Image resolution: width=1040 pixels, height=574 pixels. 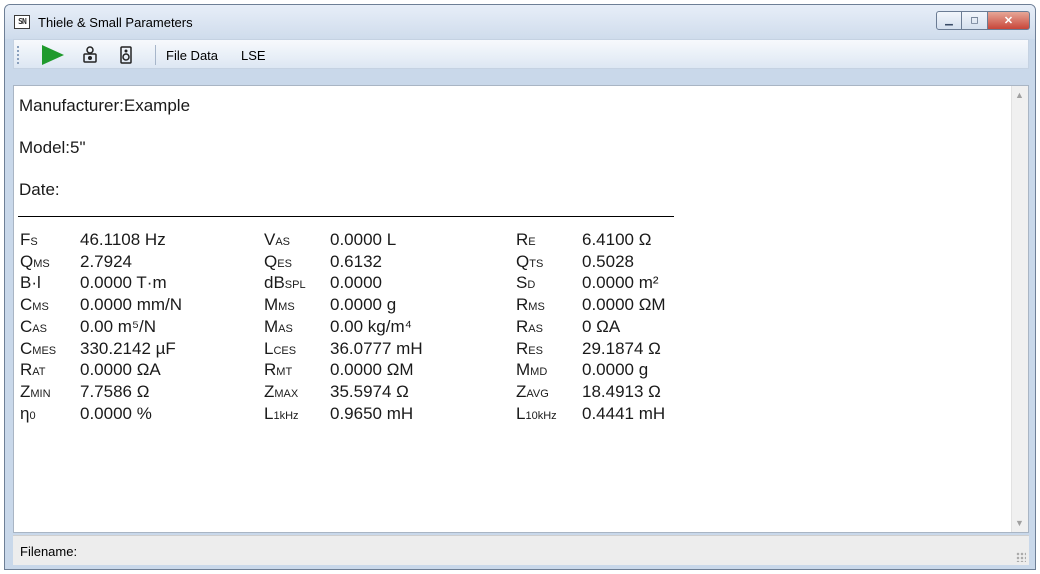 I want to click on speaker-icon, so click(x=126, y=56).